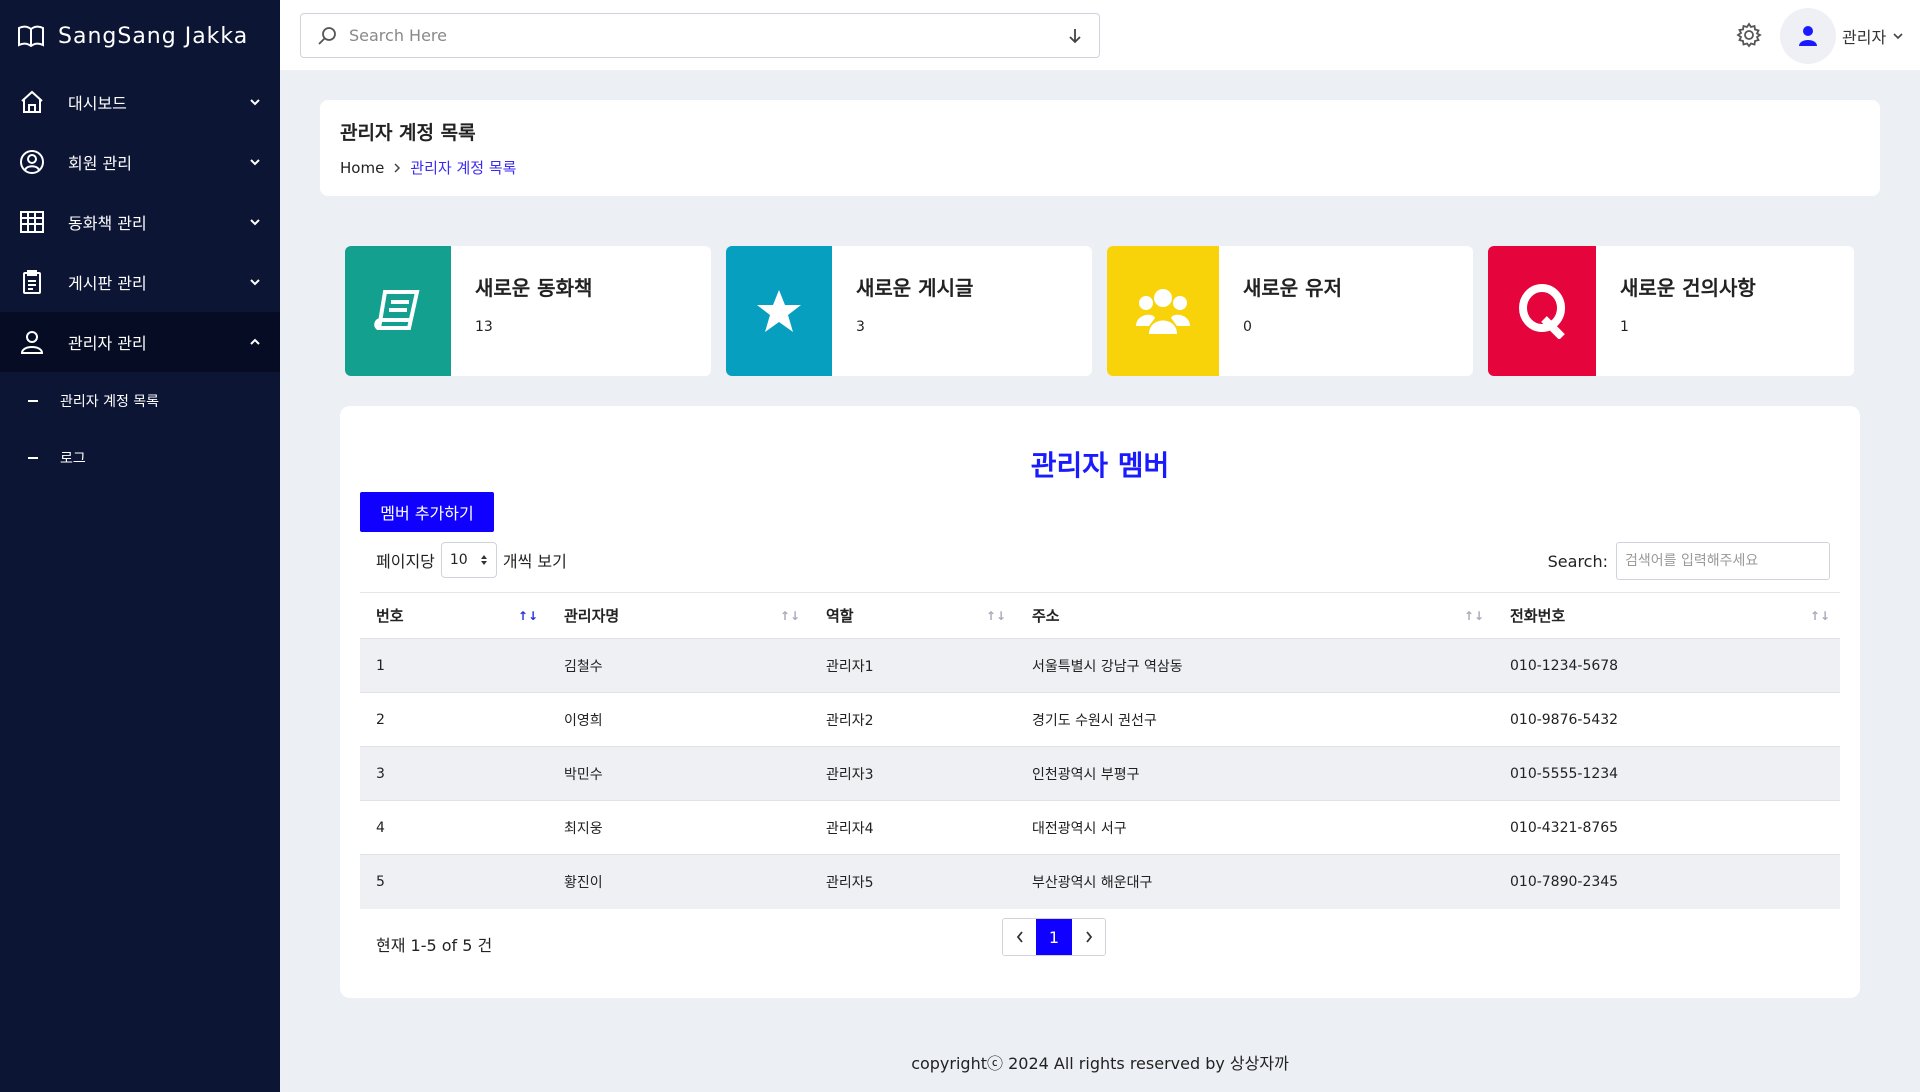  What do you see at coordinates (534, 288) in the screenshot?
I see `stat-title: 새로운 동화책` at bounding box center [534, 288].